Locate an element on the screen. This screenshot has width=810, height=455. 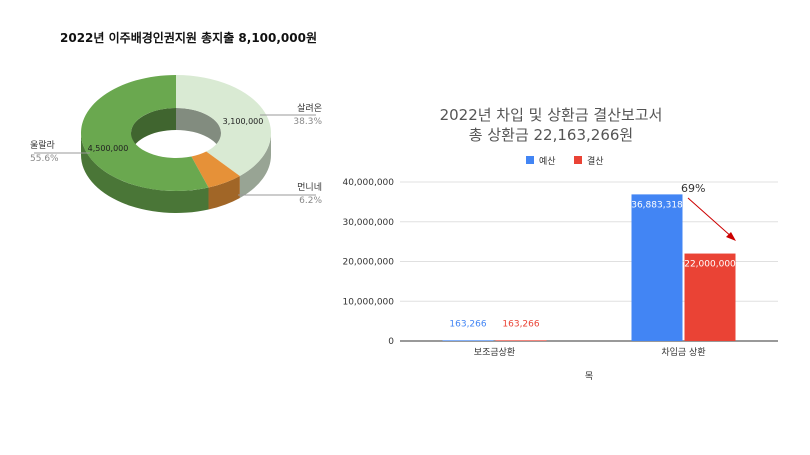
bar-data-label-0-1: 163,266 is located at coordinates (520, 324).